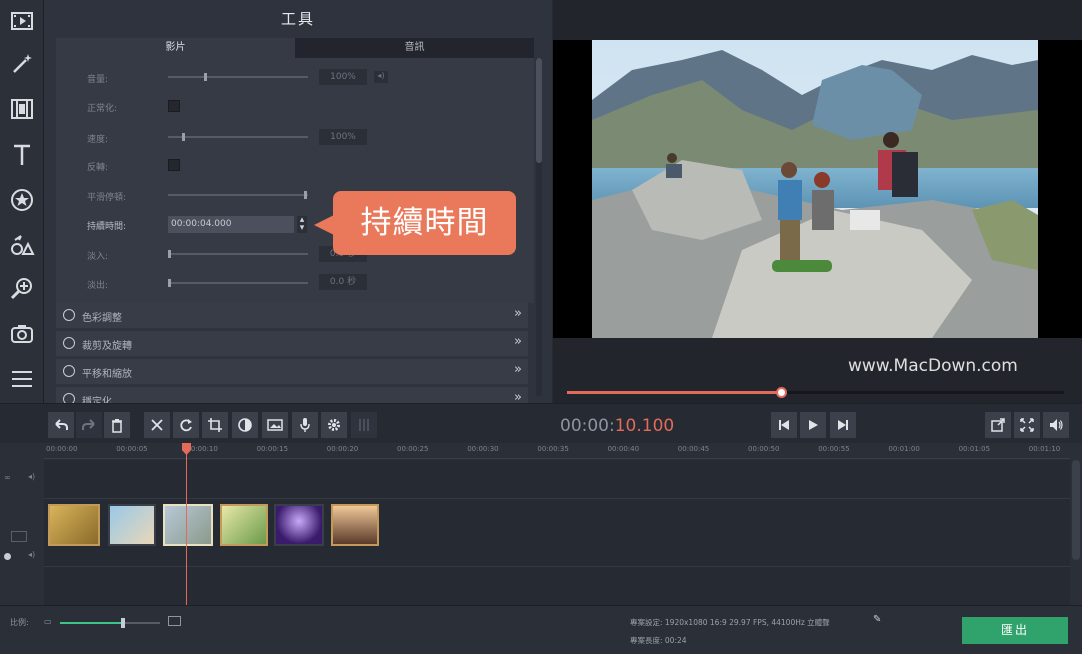 This screenshot has height=654, width=1082. I want to click on zoom-slider, so click(110, 623).